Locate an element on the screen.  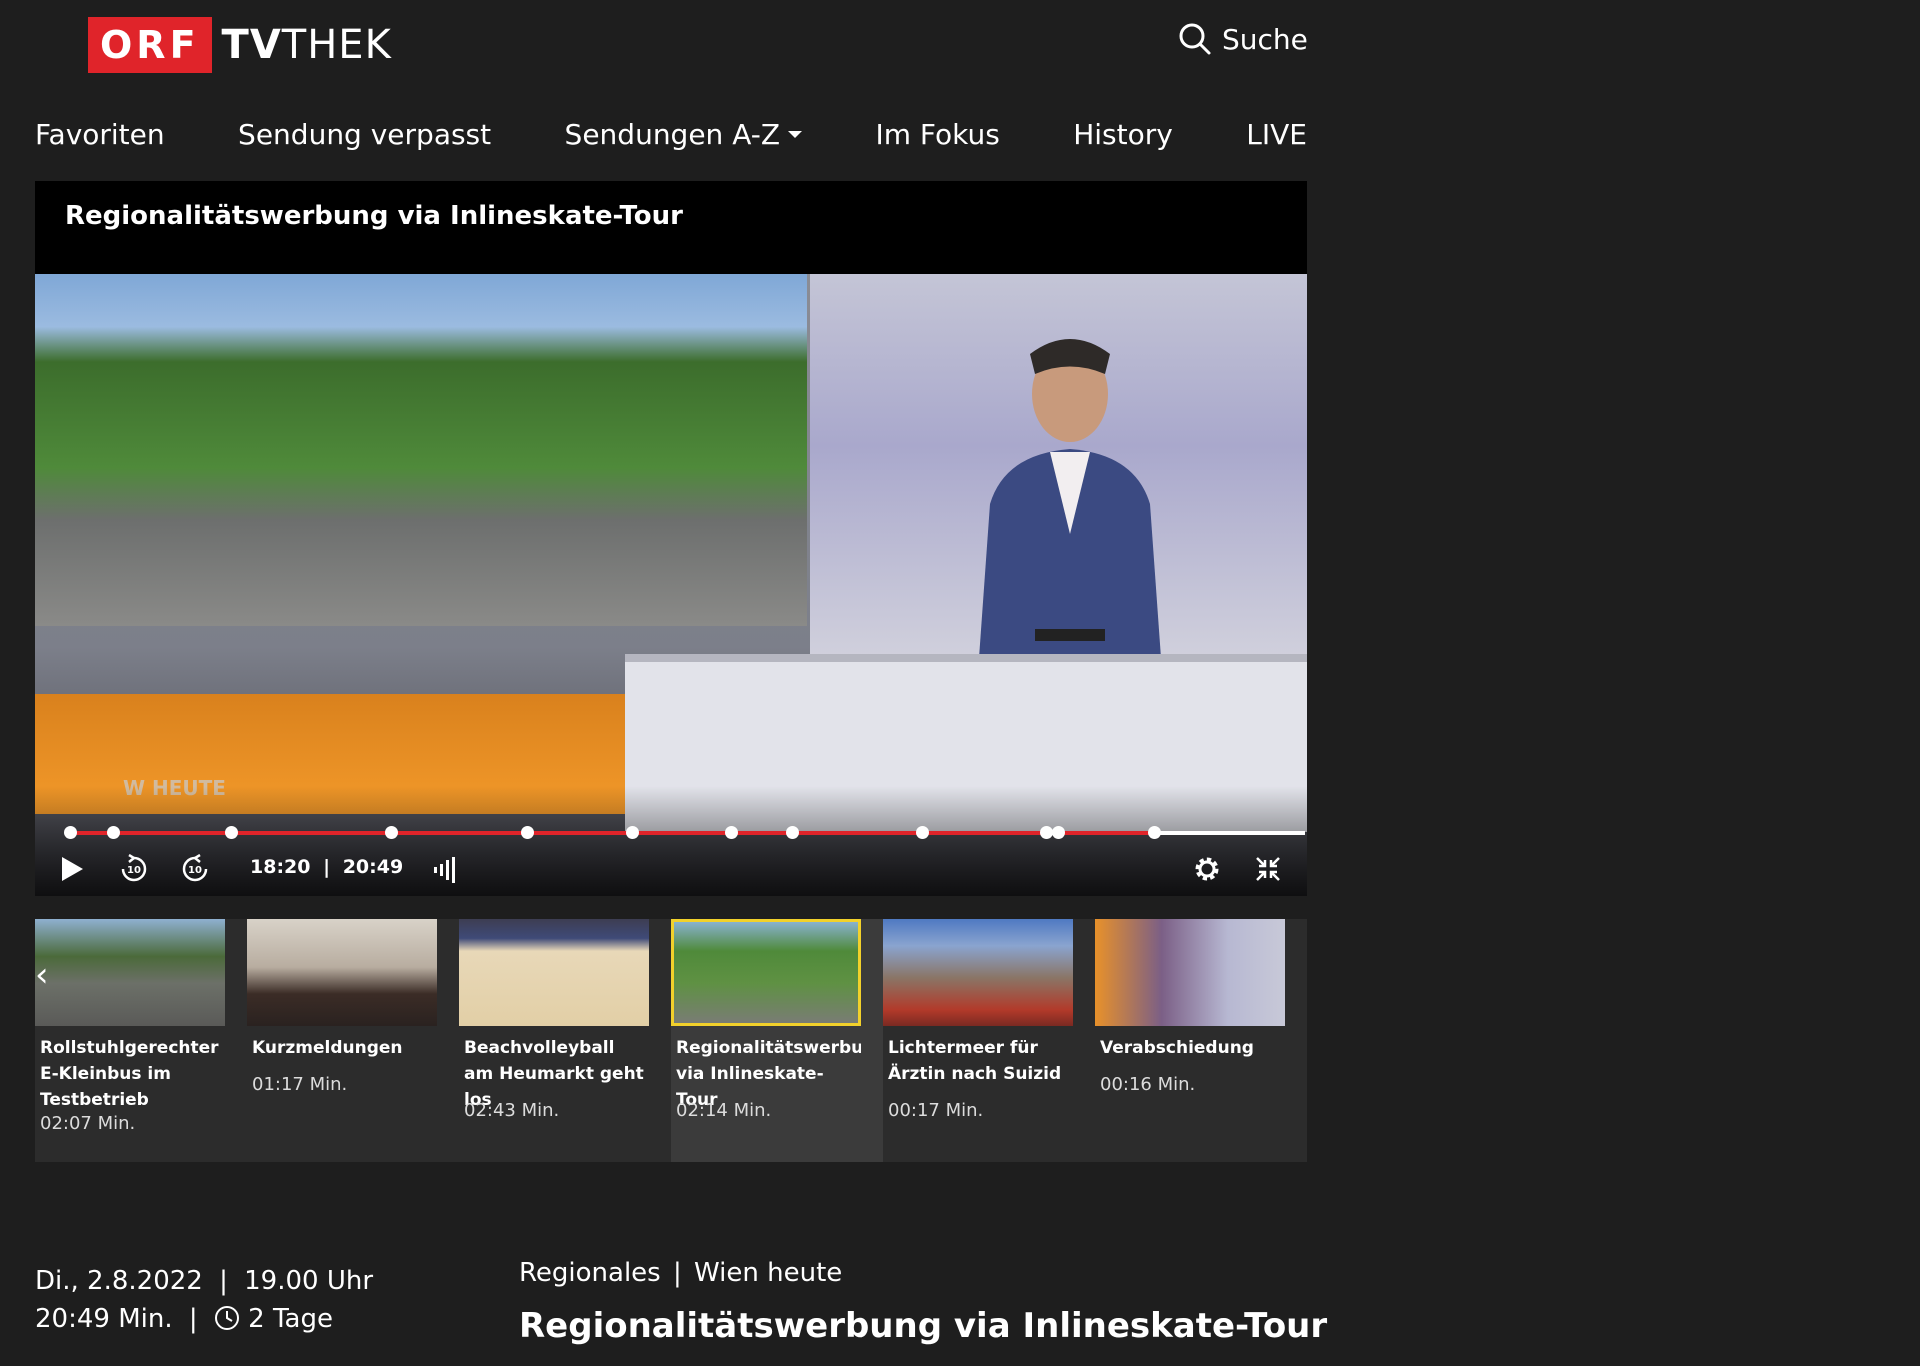
nav-label: Sendung verpasst is located at coordinates (365, 134).